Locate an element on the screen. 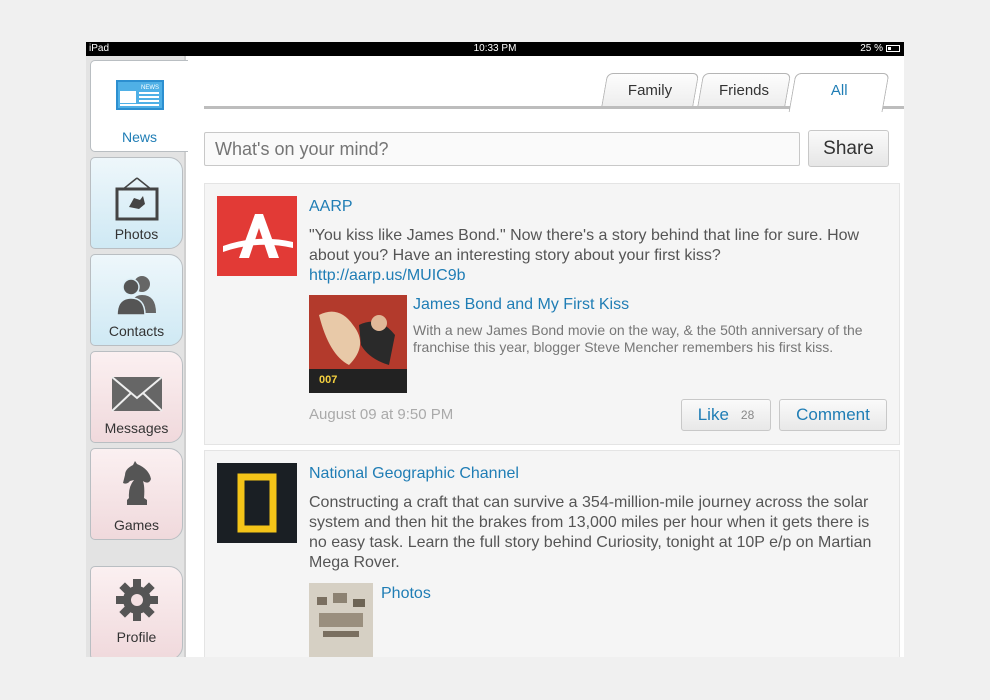 This screenshot has width=990, height=700. sidebar-item-label: Contacts is located at coordinates (136, 331).